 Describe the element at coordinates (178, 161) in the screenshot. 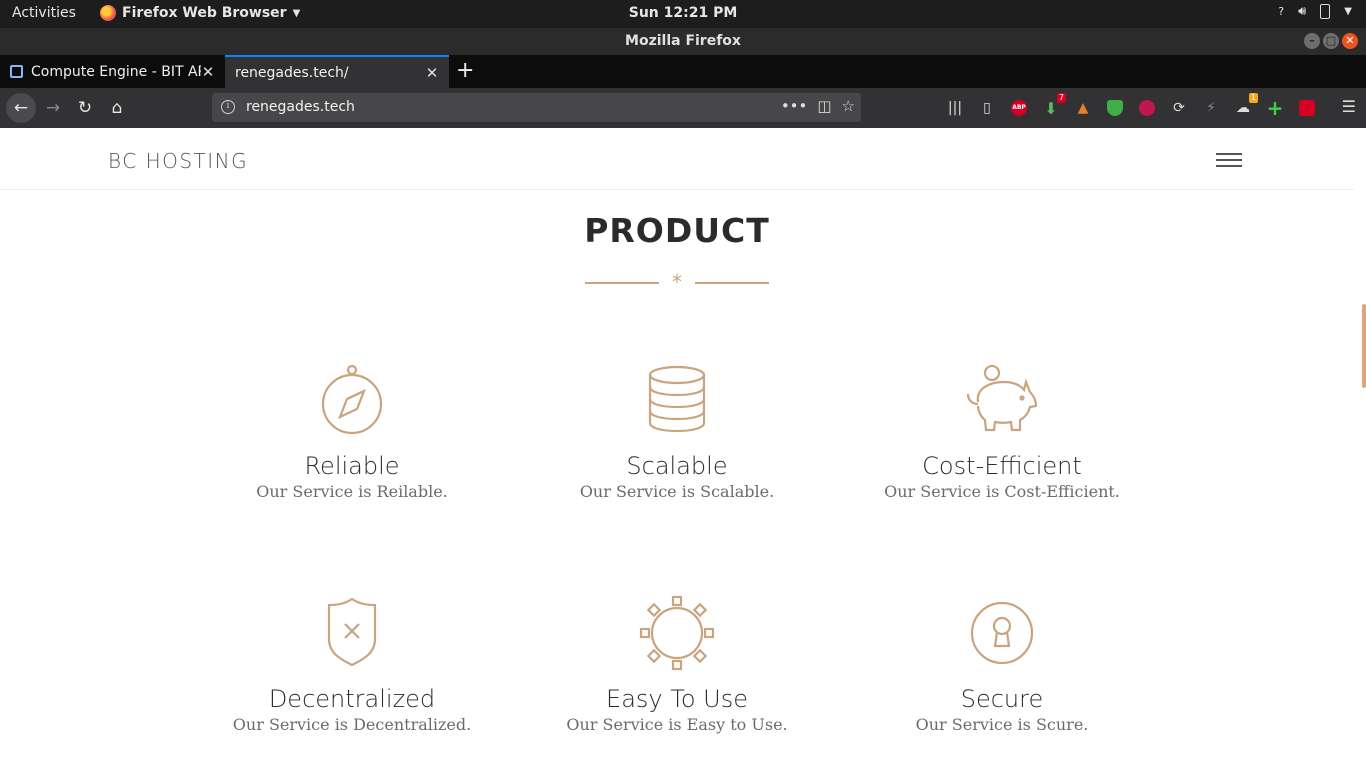

I see `site-logo: BC HOSTING` at that location.